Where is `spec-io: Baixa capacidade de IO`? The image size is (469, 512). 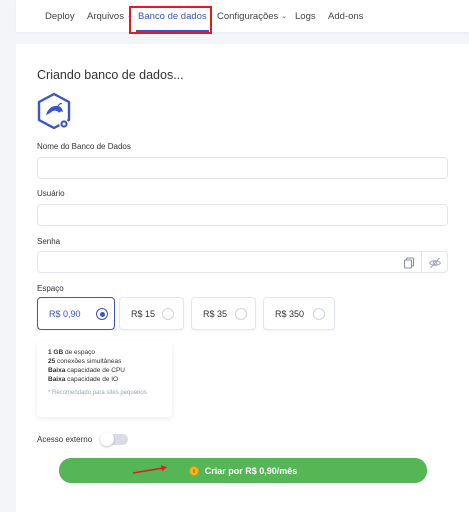
spec-io: Baixa capacidade de IO is located at coordinates (104, 379).